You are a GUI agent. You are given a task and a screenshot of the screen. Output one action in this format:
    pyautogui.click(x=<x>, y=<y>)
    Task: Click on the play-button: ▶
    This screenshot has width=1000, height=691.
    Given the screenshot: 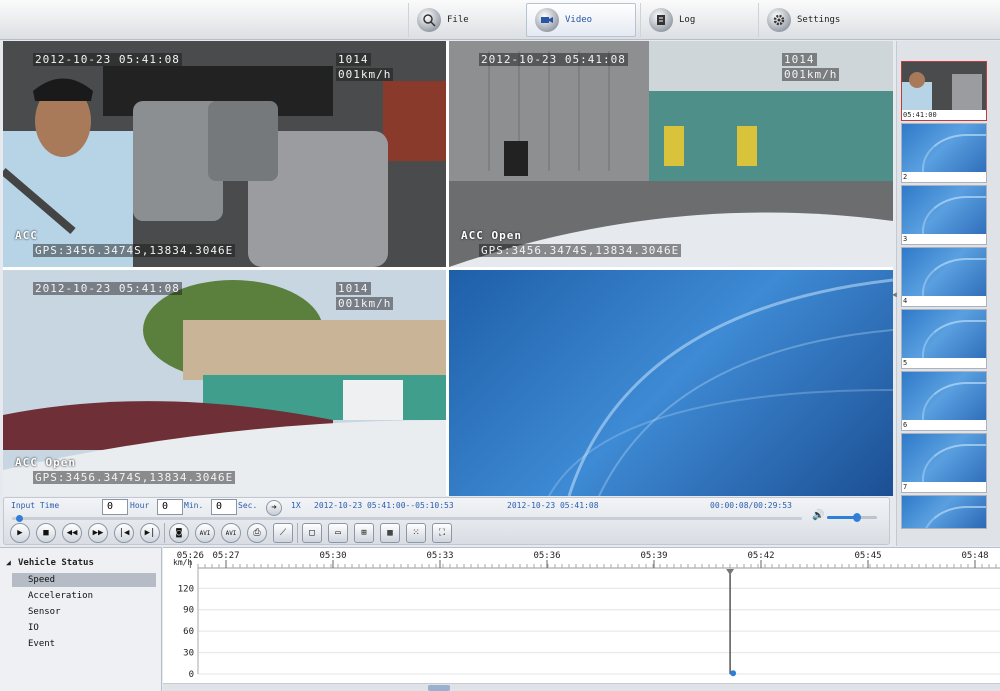 What is the action you would take?
    pyautogui.click(x=20, y=533)
    